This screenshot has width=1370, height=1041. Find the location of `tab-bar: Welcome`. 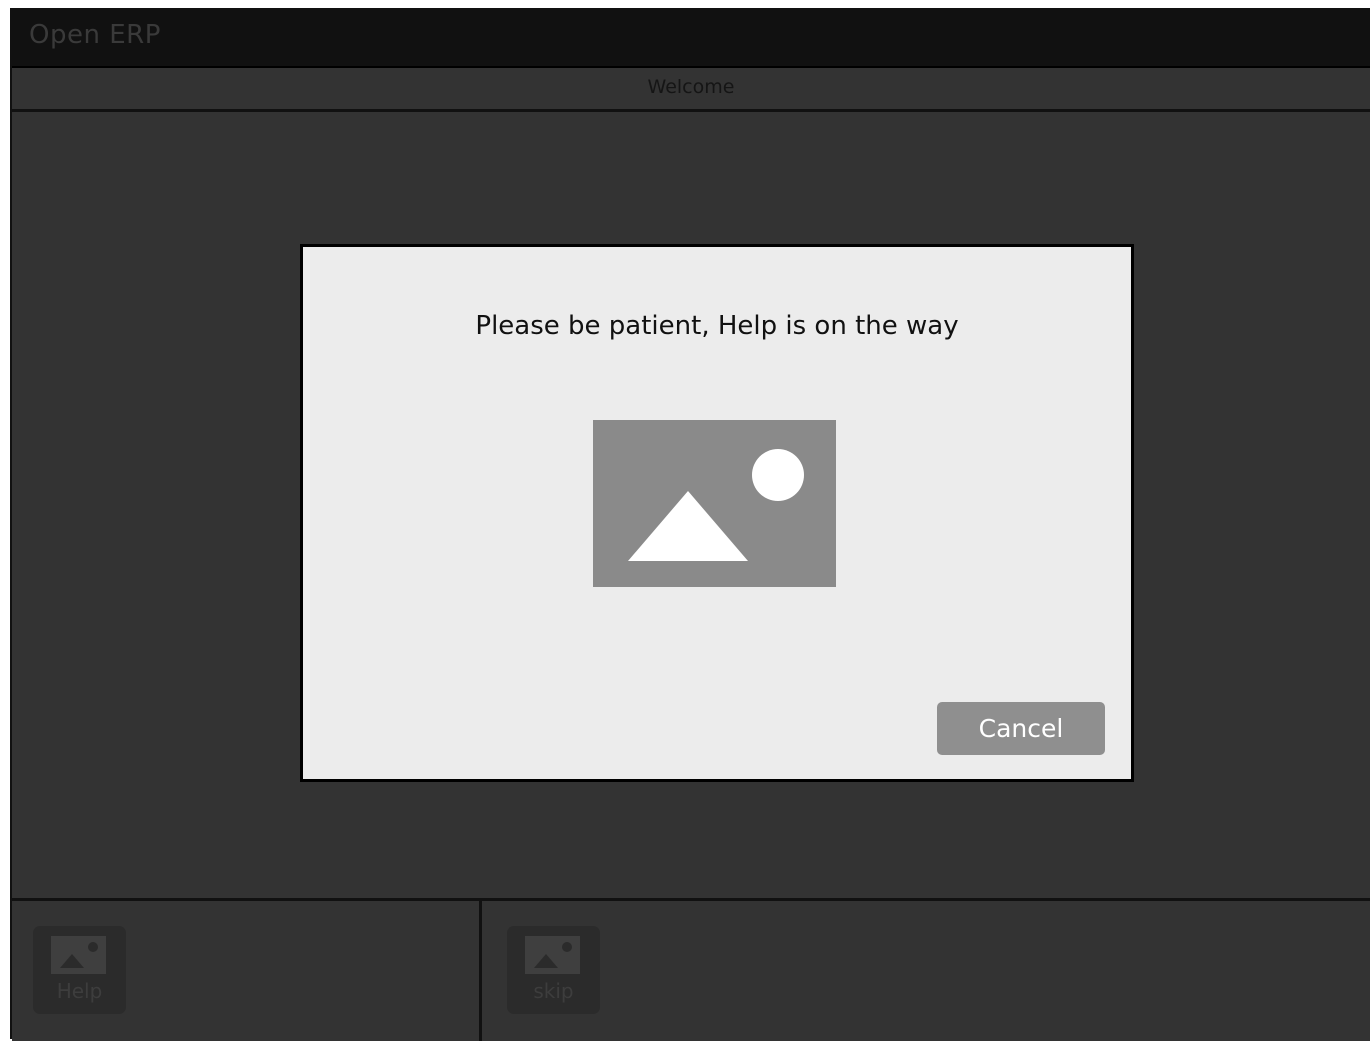

tab-bar: Welcome is located at coordinates (691, 90).